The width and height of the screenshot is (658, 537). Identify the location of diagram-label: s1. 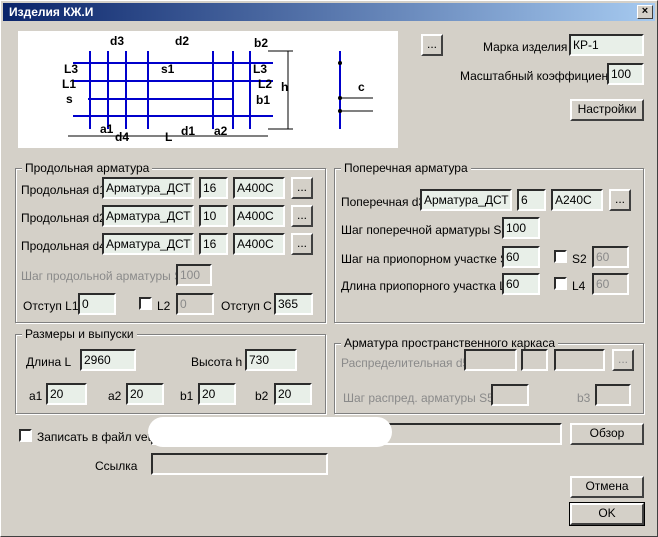
(168, 69).